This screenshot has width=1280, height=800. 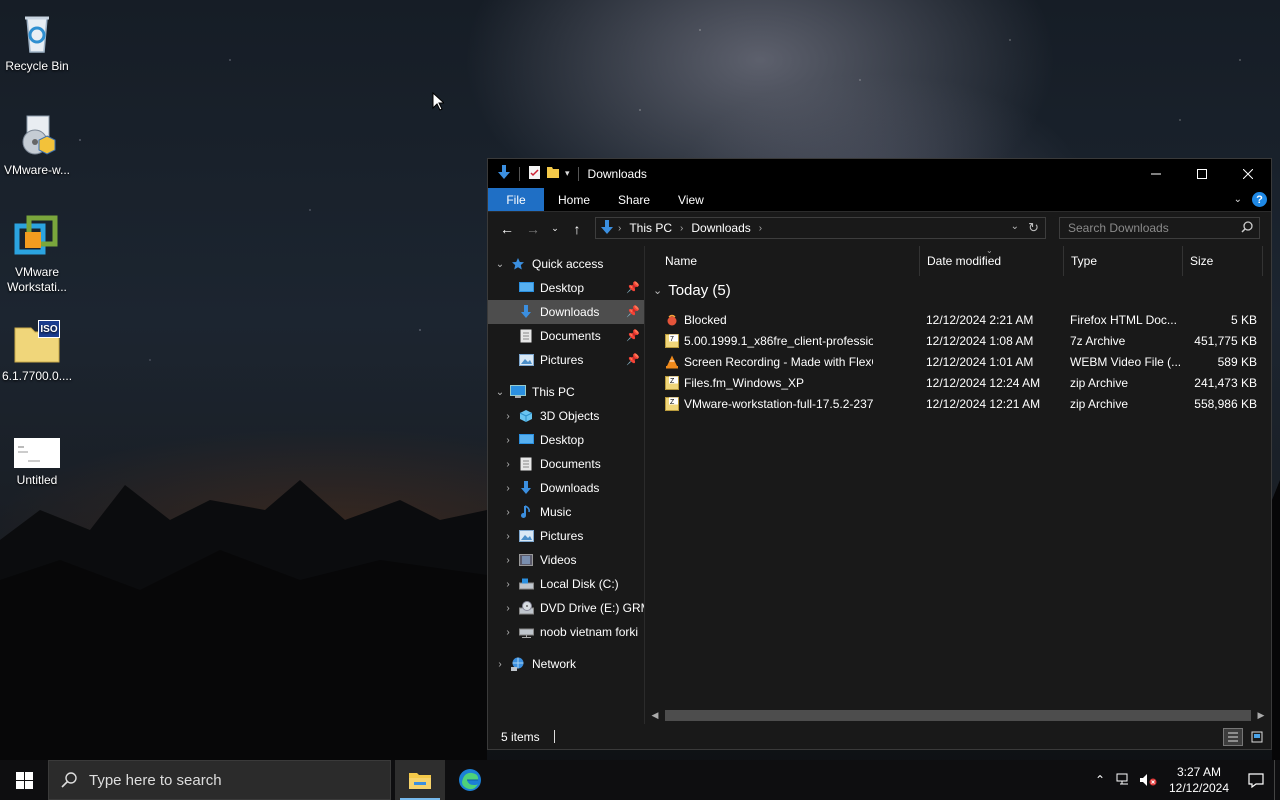 What do you see at coordinates (566, 512) in the screenshot?
I see `nav-pc-music: › Music` at bounding box center [566, 512].